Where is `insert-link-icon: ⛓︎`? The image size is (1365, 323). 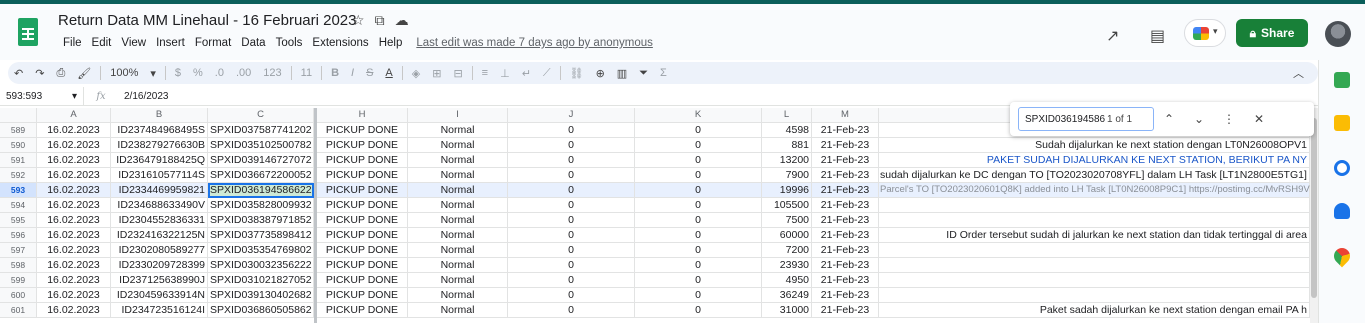
insert-link-icon: ⛓︎ is located at coordinates (577, 73).